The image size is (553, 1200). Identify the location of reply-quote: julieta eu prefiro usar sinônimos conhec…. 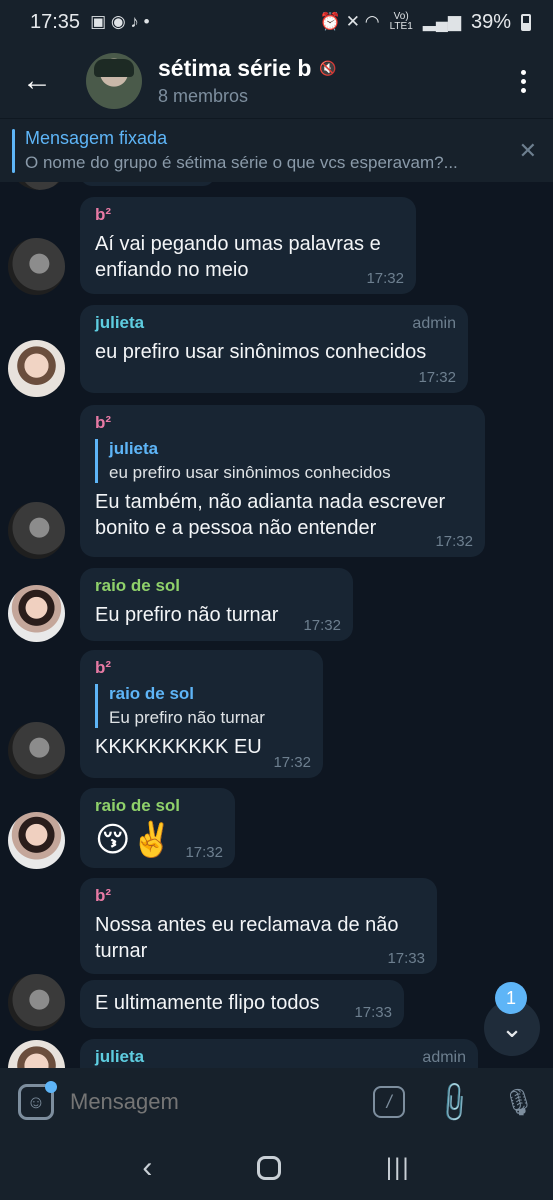
(283, 461).